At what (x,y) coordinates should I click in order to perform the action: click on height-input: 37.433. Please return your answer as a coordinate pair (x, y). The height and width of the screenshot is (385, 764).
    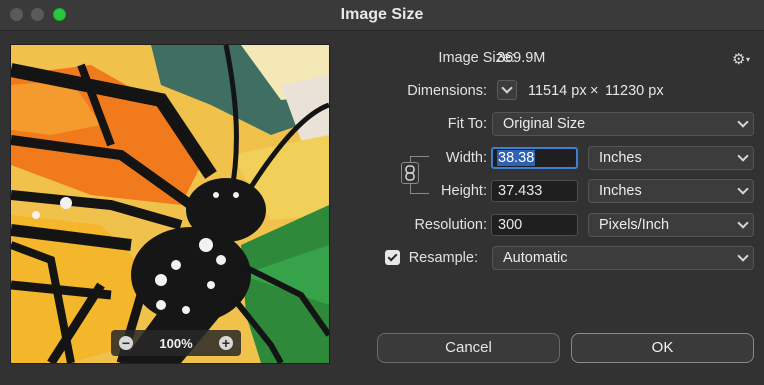
    Looking at the image, I should click on (534, 191).